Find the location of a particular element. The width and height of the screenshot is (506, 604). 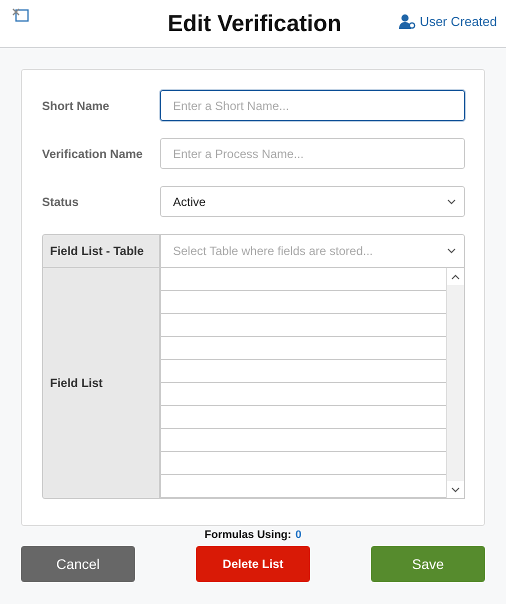

save-button: Save is located at coordinates (428, 564).